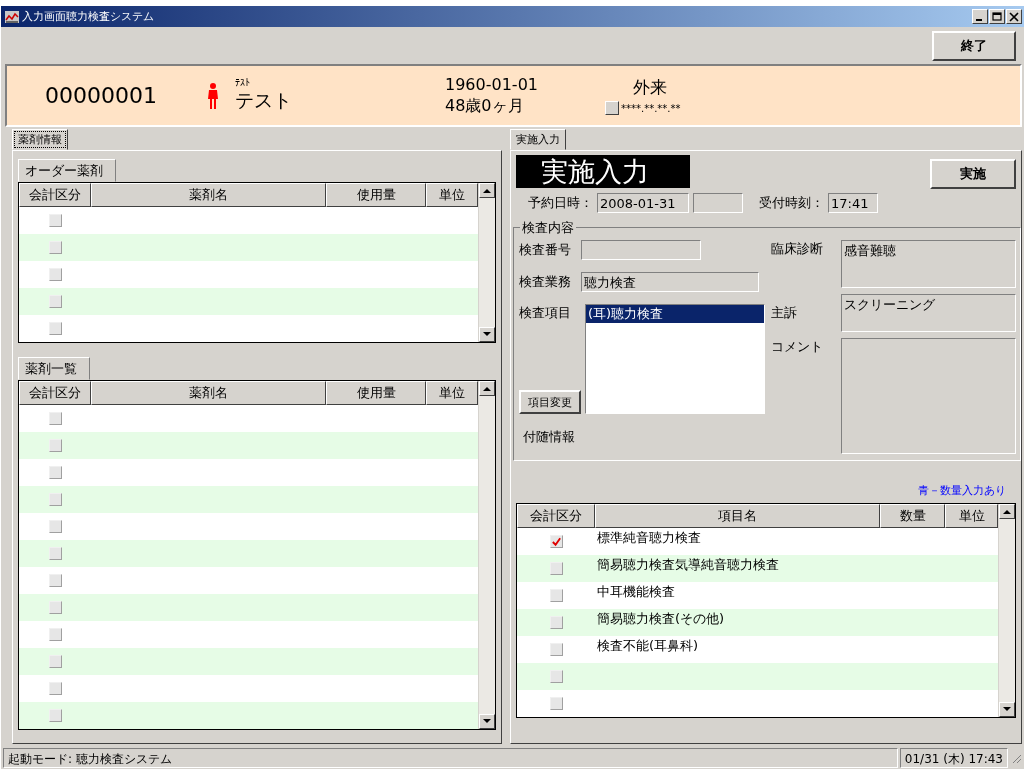 The height and width of the screenshot is (769, 1024). Describe the element at coordinates (12, 16) in the screenshot. I see `chart-icon` at that location.